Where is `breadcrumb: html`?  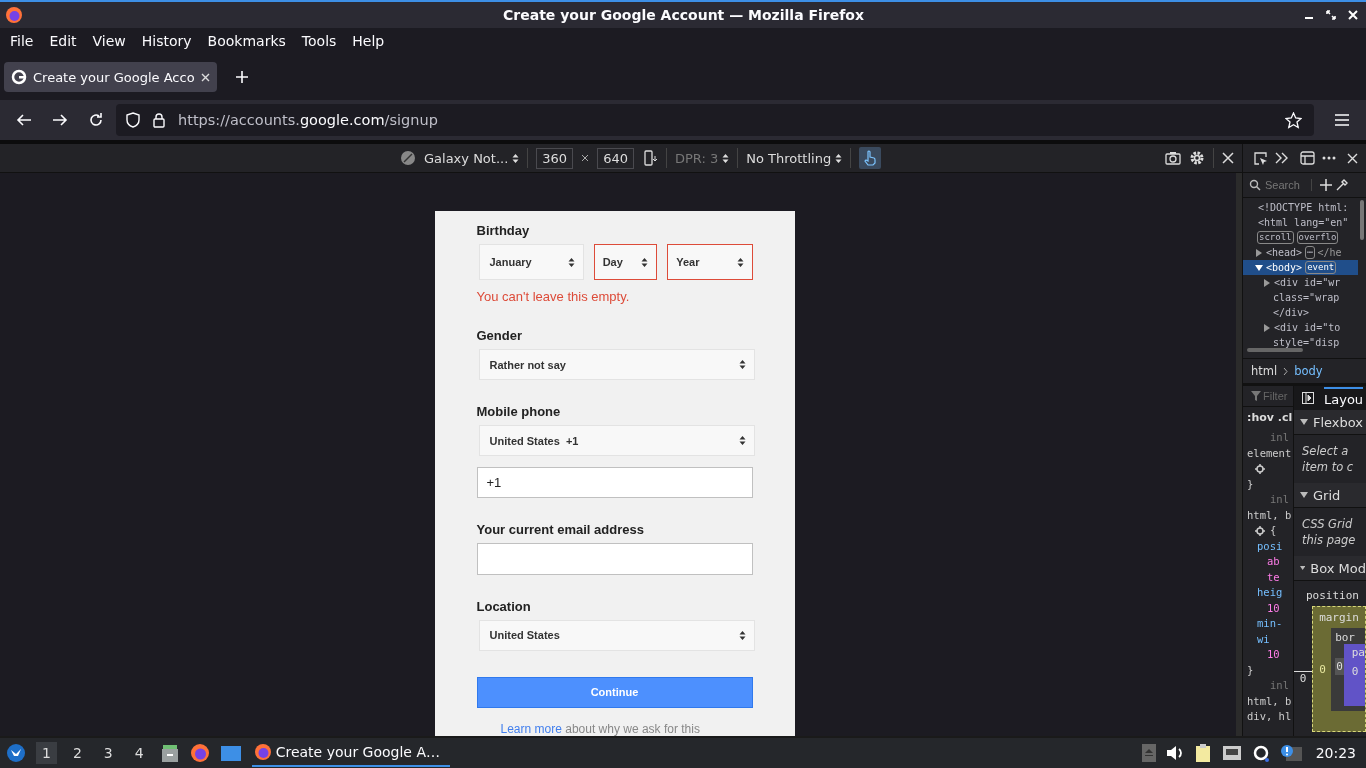 breadcrumb: html is located at coordinates (1264, 371).